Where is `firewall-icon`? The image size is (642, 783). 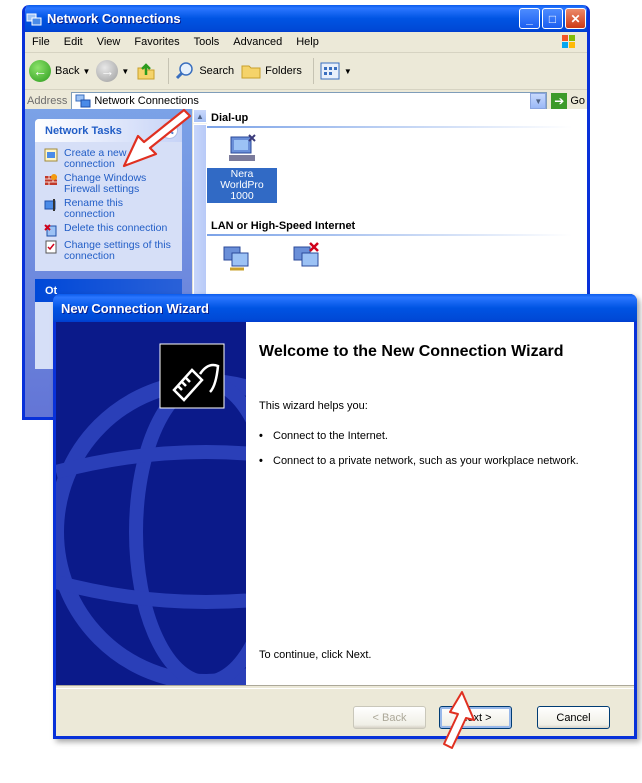 firewall-icon is located at coordinates (51, 179).